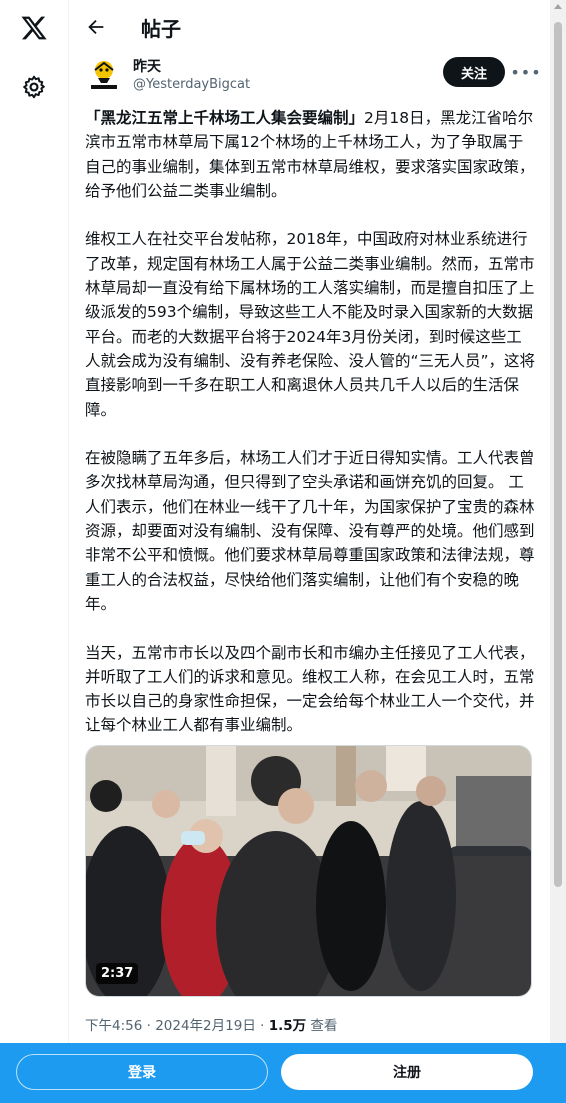 This screenshot has height=1103, width=566. I want to click on follow-button: 关注, so click(474, 72).